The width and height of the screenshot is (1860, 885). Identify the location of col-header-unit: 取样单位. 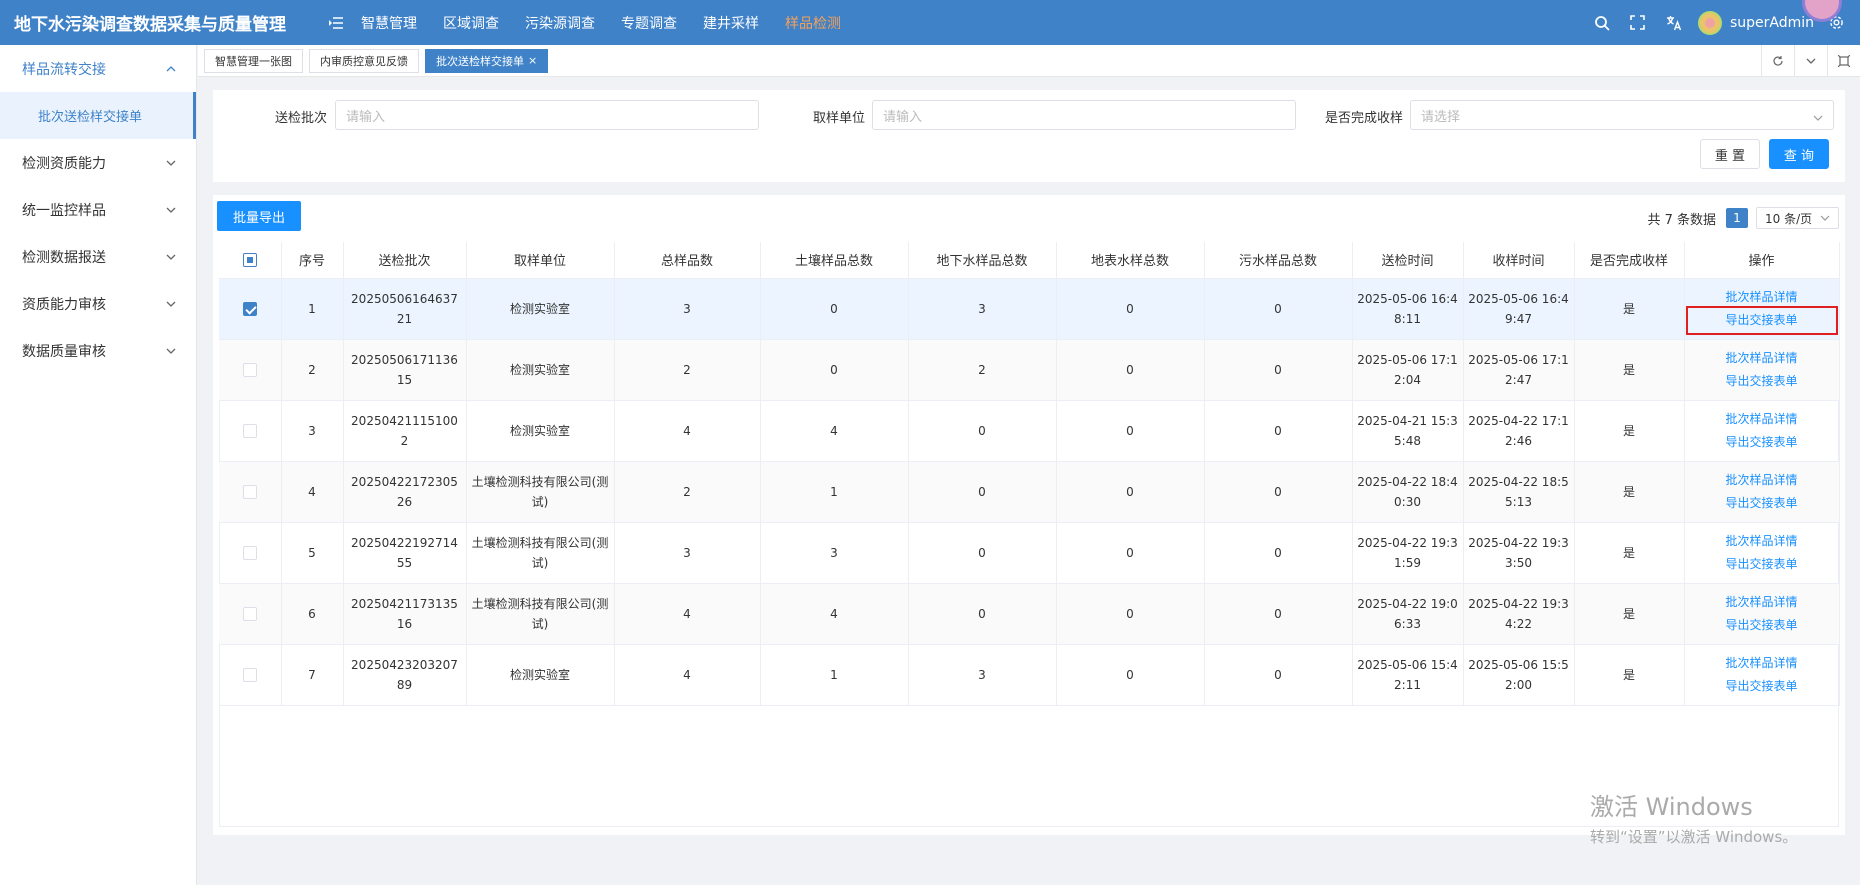
(540, 260).